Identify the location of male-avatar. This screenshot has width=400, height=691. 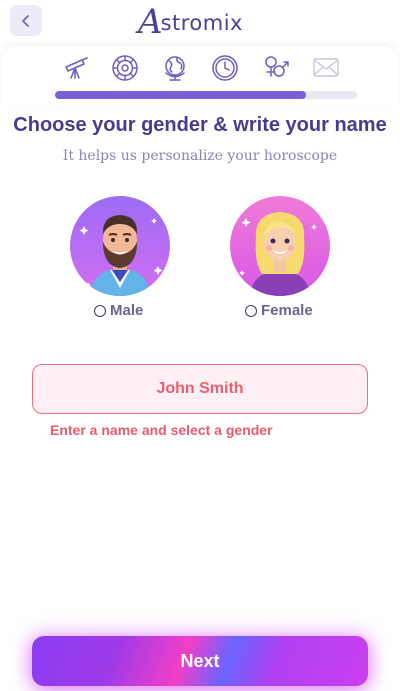
(120, 246).